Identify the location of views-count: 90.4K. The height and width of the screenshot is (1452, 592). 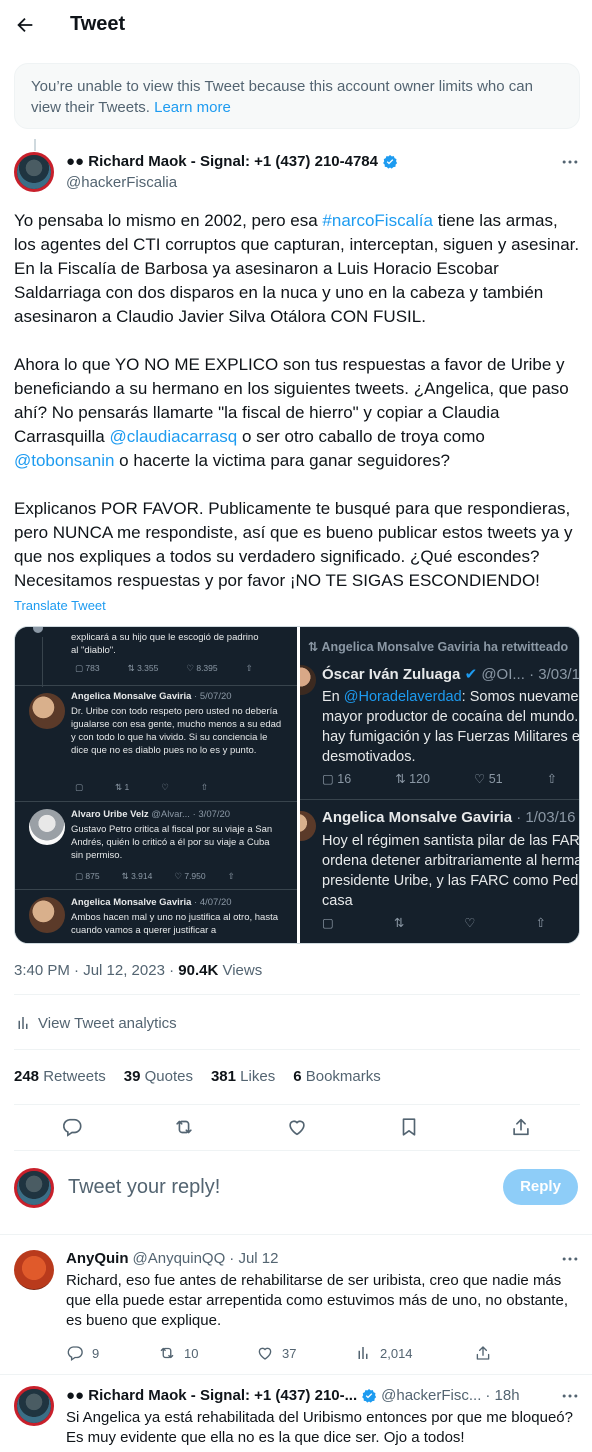
(198, 970).